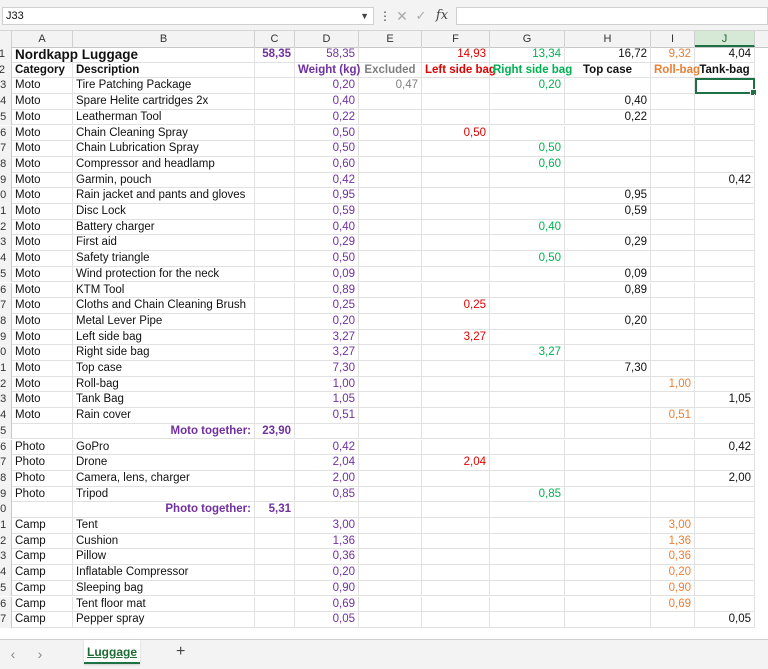 This screenshot has height=669, width=768. What do you see at coordinates (725, 39) in the screenshot?
I see `column-header-j: J` at bounding box center [725, 39].